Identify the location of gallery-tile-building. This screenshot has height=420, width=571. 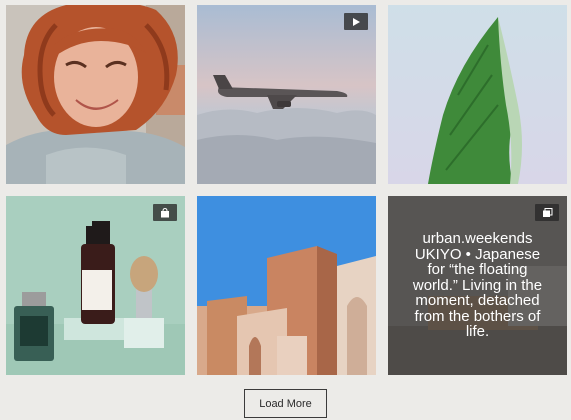
(286, 285).